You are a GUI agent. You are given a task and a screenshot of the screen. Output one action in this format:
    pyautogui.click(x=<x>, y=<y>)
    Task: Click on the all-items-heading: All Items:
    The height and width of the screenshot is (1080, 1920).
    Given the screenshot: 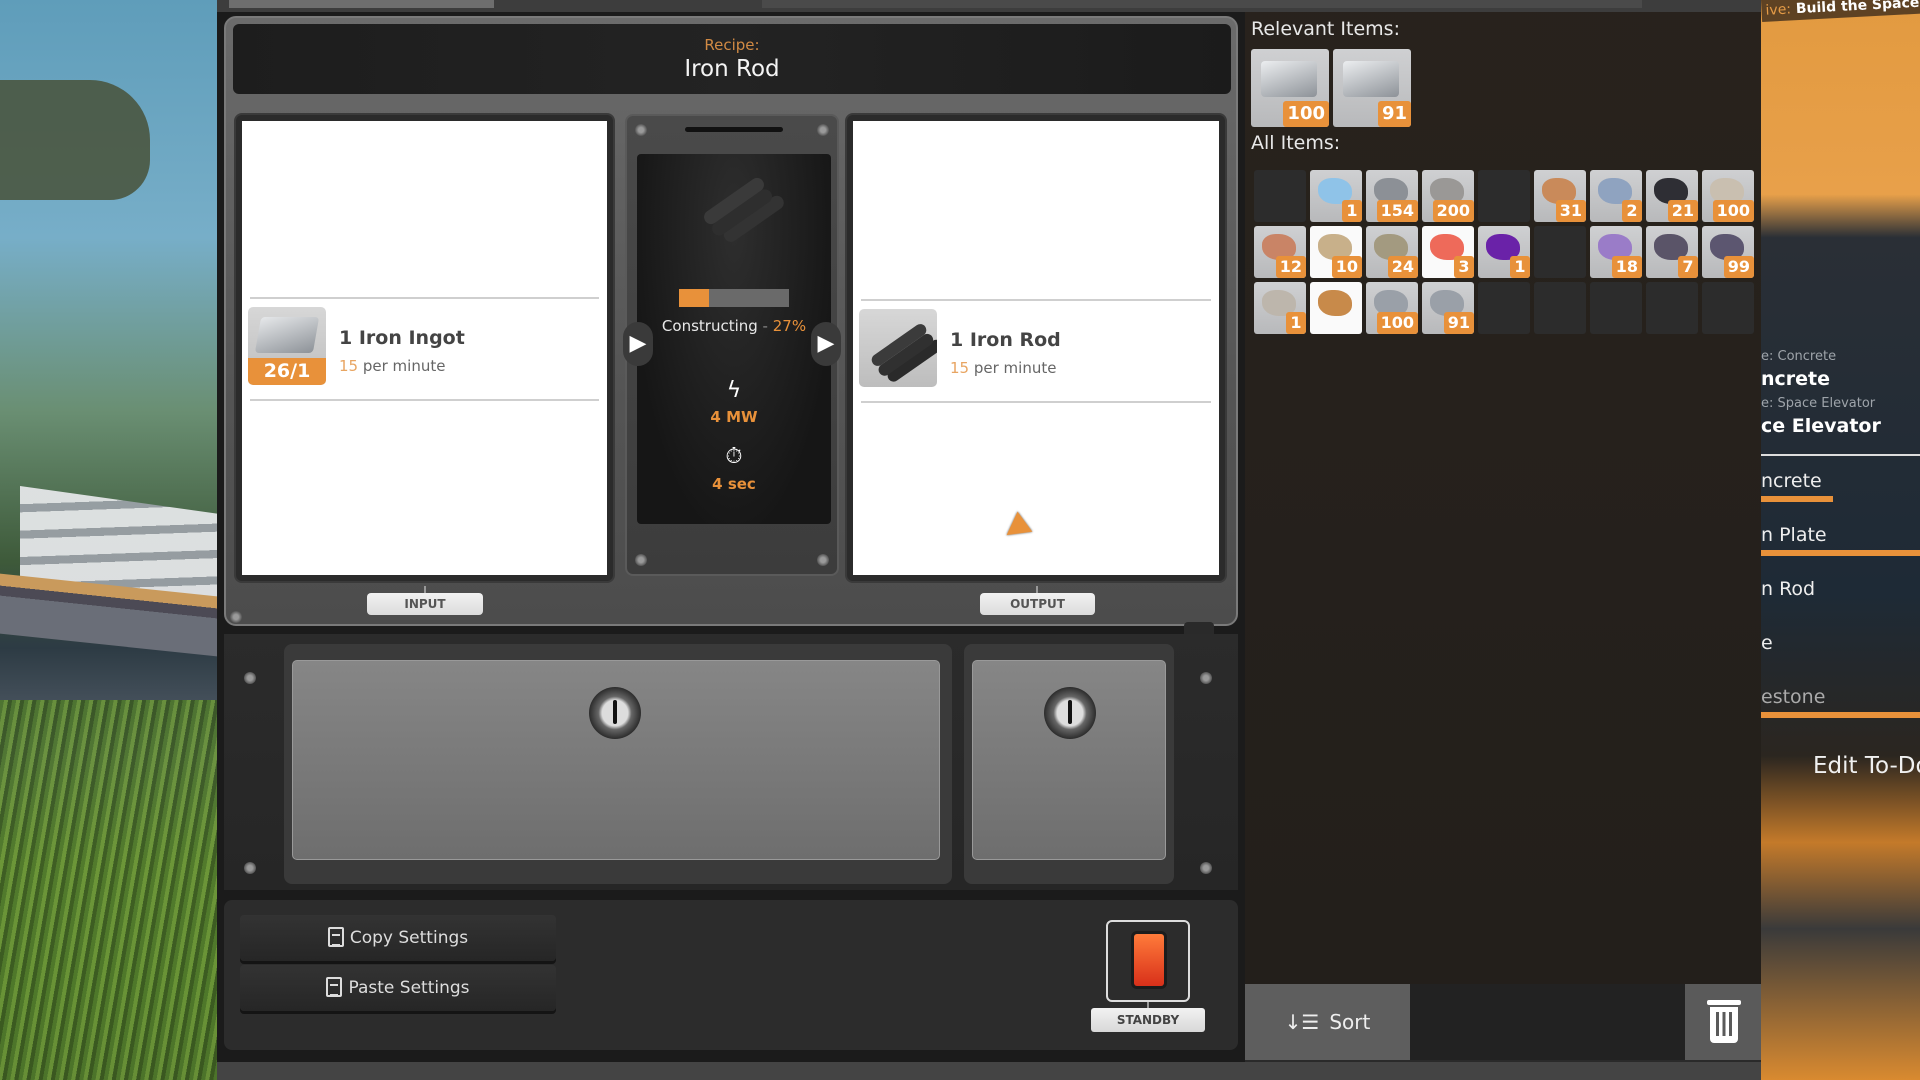 What is the action you would take?
    pyautogui.click(x=1296, y=143)
    